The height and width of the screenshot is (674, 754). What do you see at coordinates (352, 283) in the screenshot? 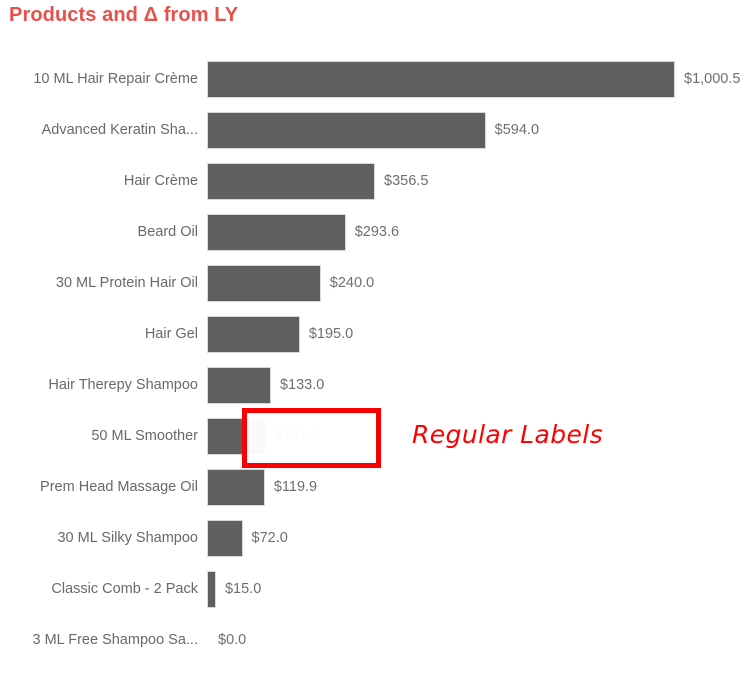
I see `value-label: $240.0` at bounding box center [352, 283].